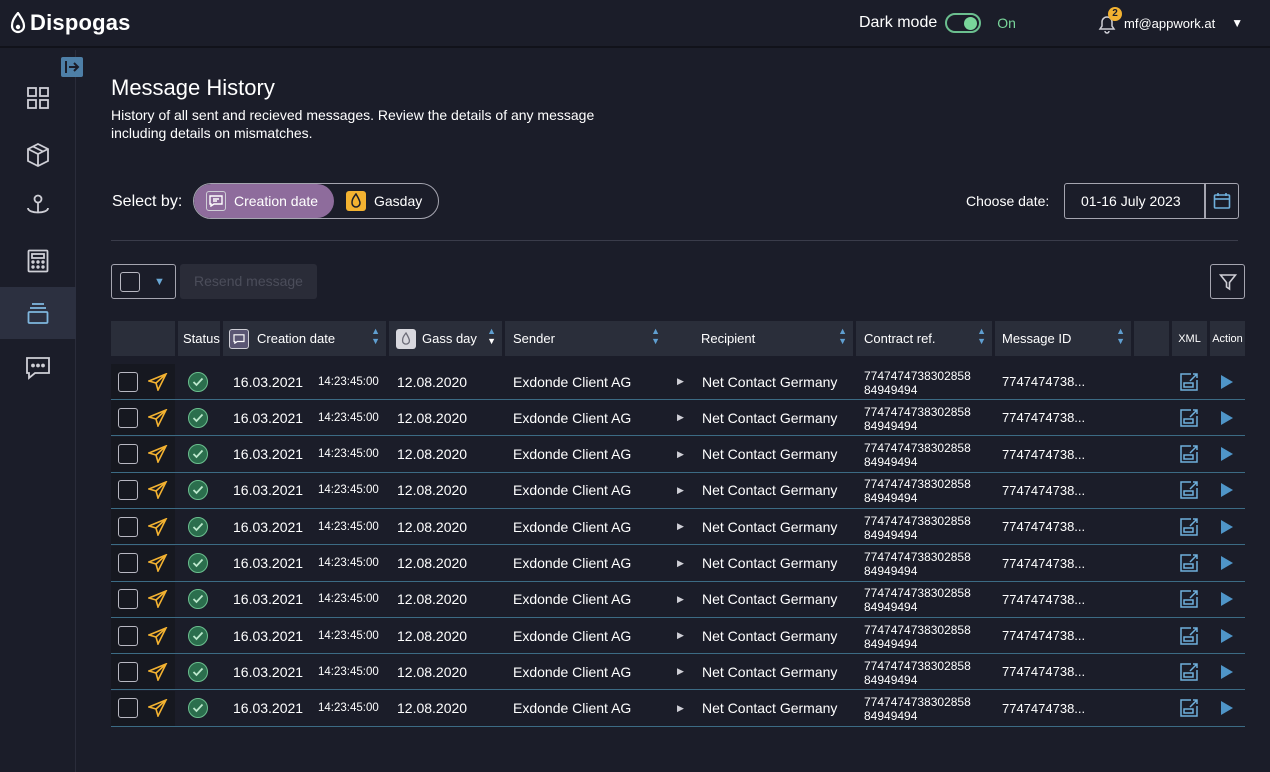 The width and height of the screenshot is (1270, 772). Describe the element at coordinates (38, 206) in the screenshot. I see `sidebar-item-locations` at that location.